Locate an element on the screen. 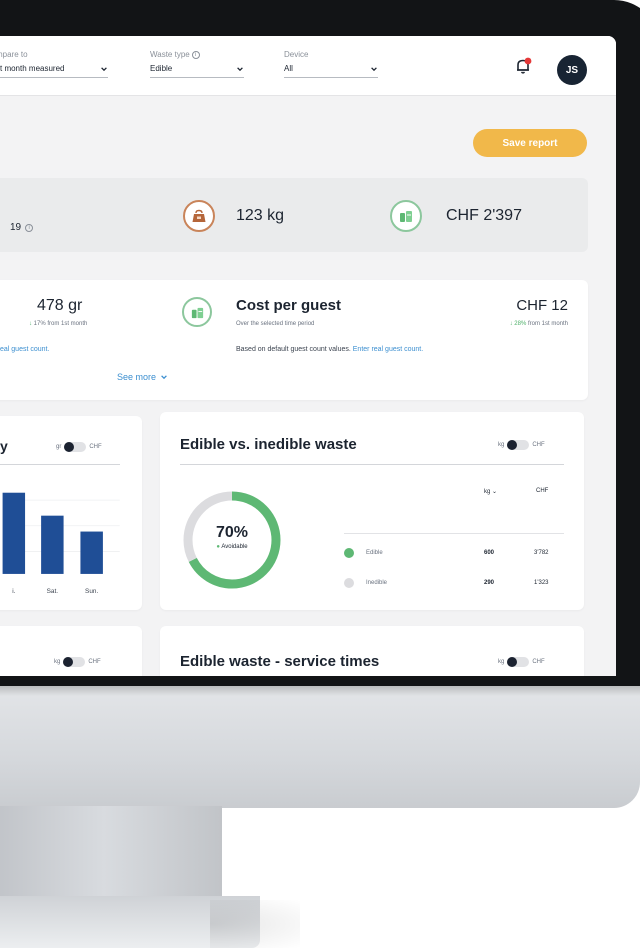 The height and width of the screenshot is (948, 640). kg-column-header: kg ⌄ is located at coordinates (490, 491).